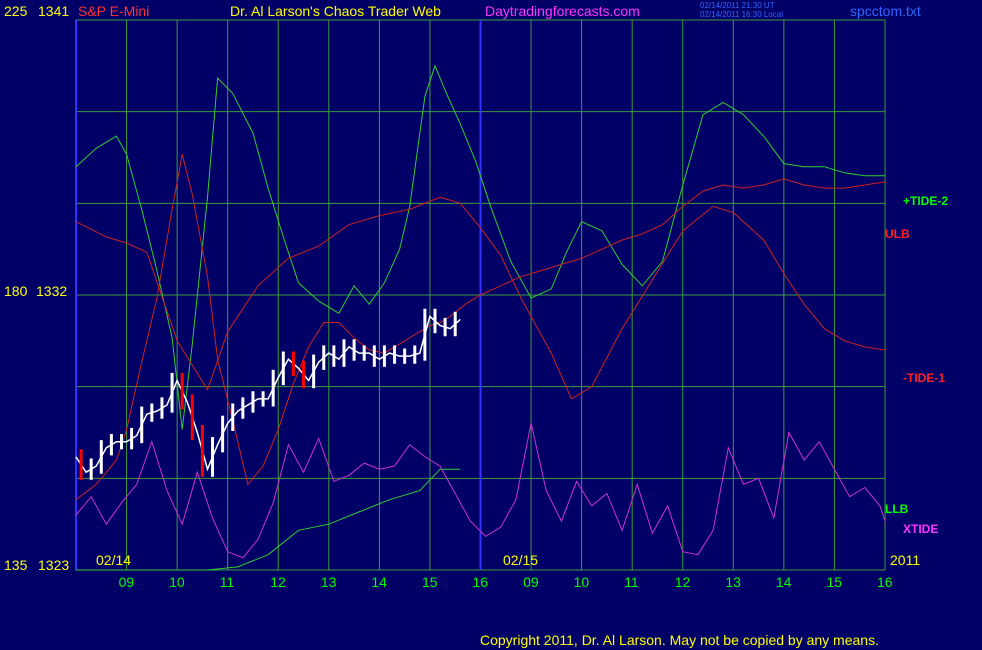 Image resolution: width=982 pixels, height=650 pixels. I want to click on series-price, so click(268, 394).